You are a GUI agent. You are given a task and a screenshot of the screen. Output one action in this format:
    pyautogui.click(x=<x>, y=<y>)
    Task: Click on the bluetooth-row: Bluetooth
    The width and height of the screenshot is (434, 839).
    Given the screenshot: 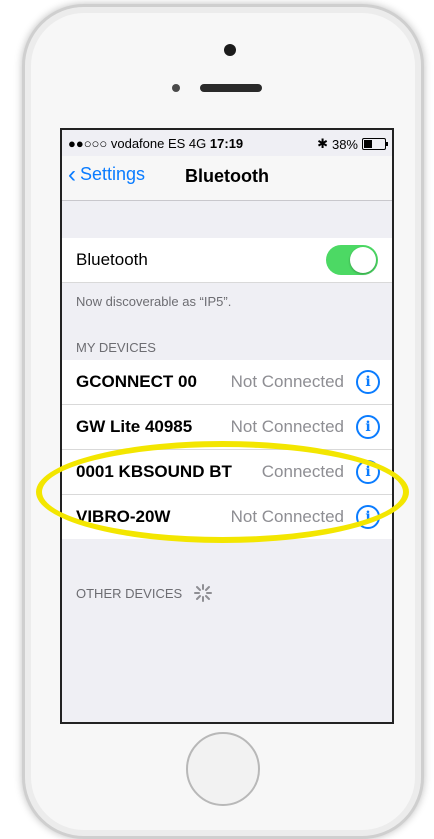 What is the action you would take?
    pyautogui.click(x=227, y=260)
    